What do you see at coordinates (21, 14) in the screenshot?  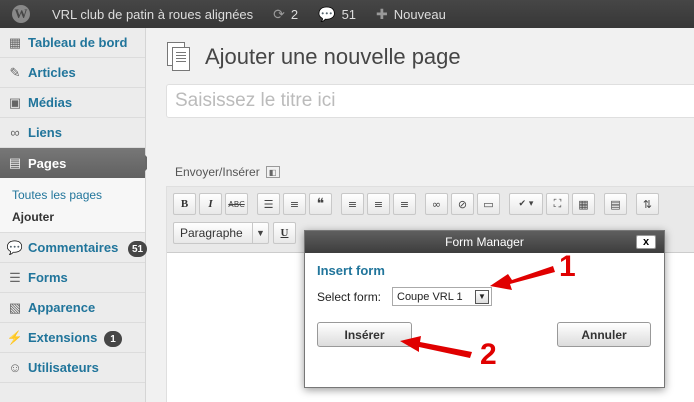 I see `wordpress-logo-icon: W` at bounding box center [21, 14].